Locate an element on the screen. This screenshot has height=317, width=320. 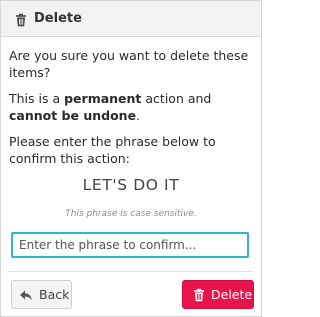
warning-prefix: This is a is located at coordinates (37, 98).